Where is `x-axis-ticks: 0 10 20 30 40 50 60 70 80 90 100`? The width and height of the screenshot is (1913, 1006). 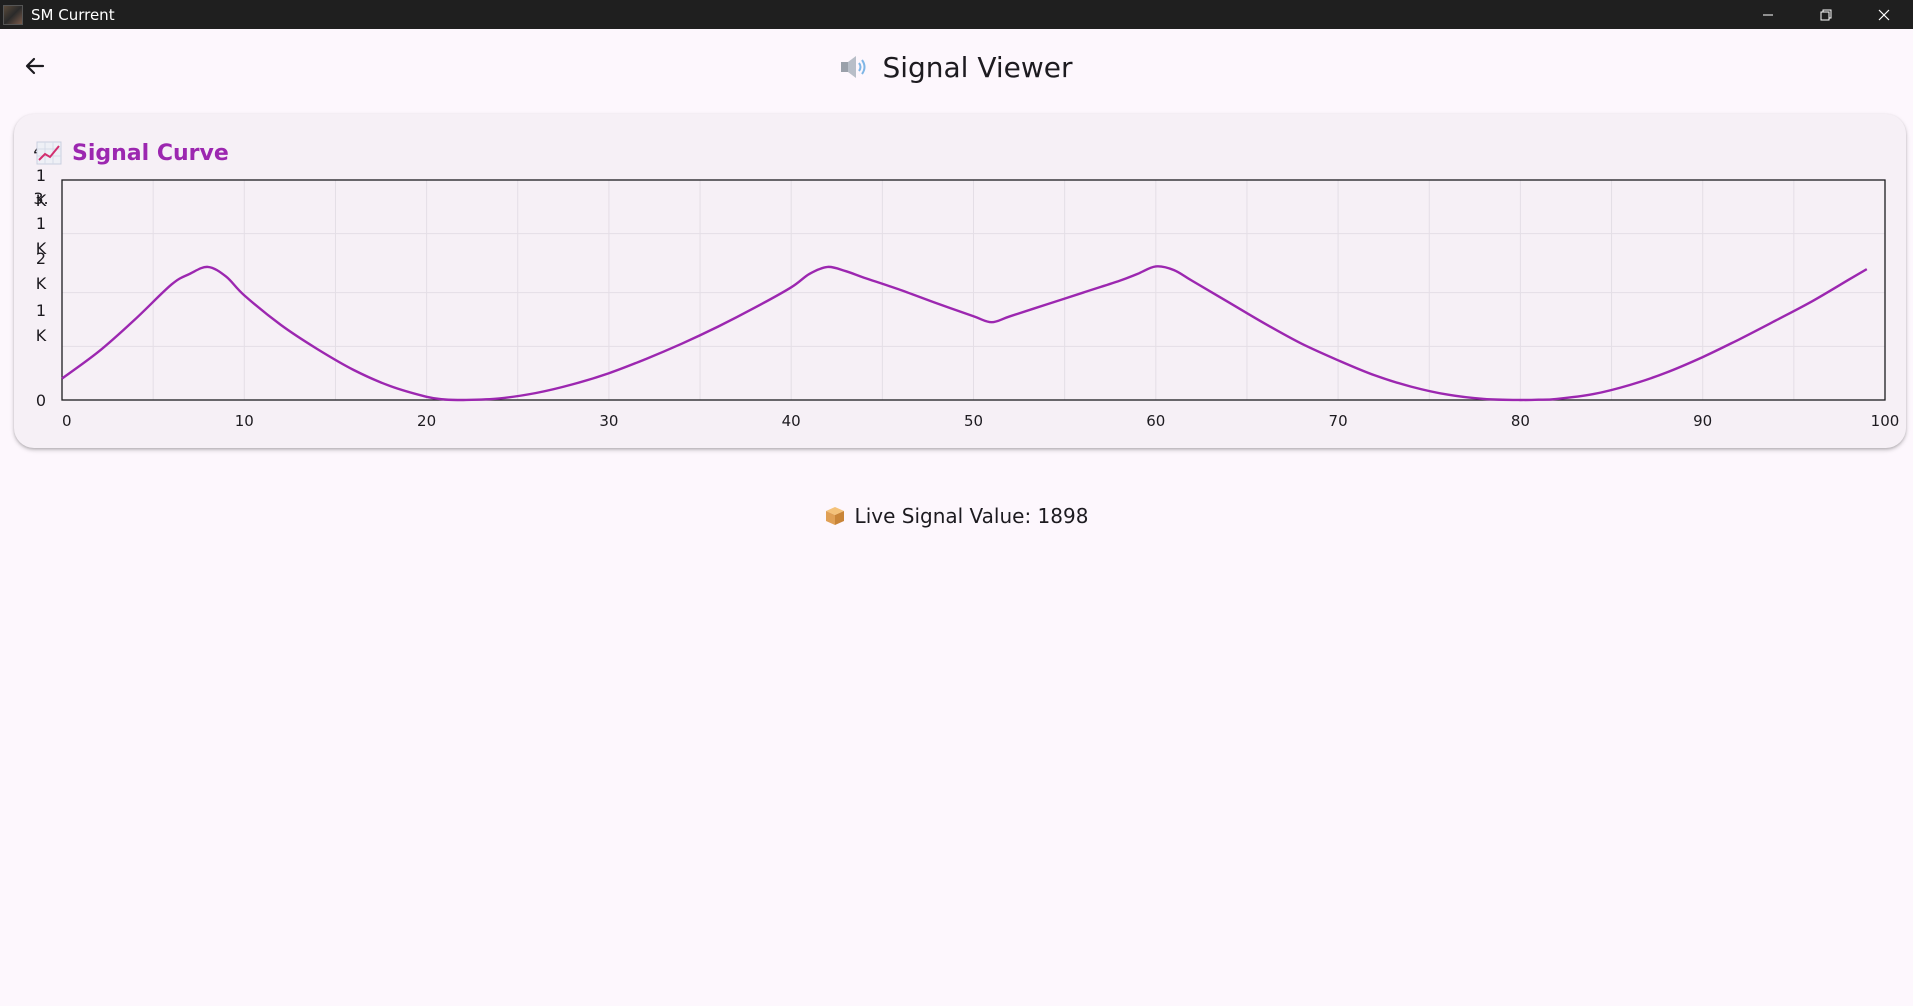 x-axis-ticks: 0 10 20 30 40 50 60 70 80 90 100 is located at coordinates (980, 421).